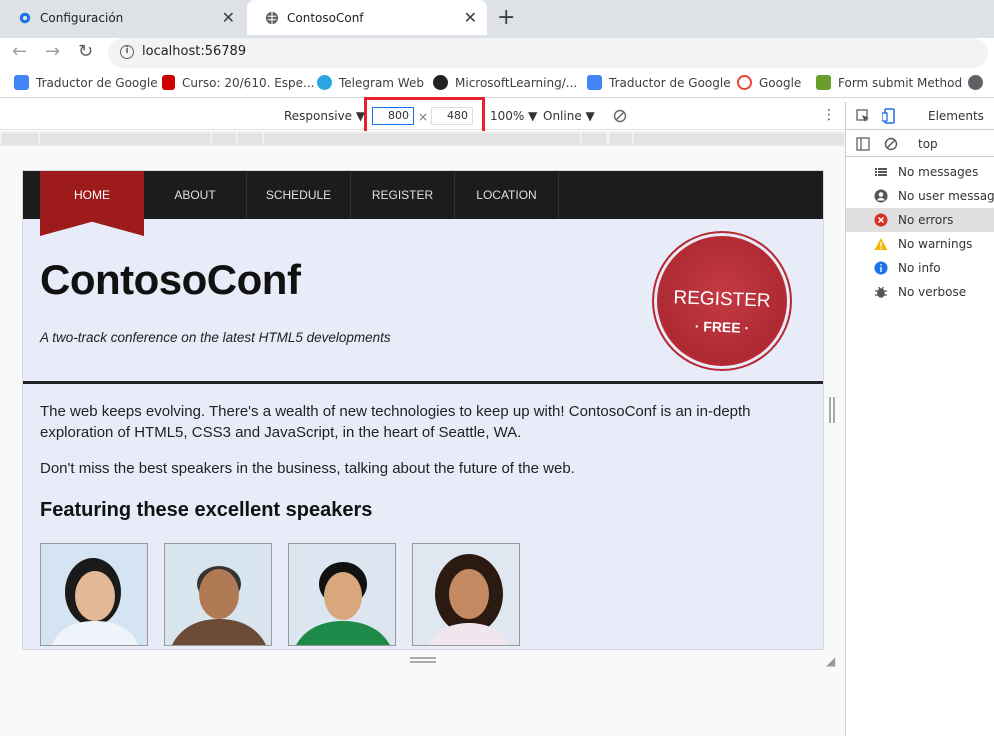 This screenshot has height=736, width=994. What do you see at coordinates (92, 195) in the screenshot?
I see `nav-home: HOME` at bounding box center [92, 195].